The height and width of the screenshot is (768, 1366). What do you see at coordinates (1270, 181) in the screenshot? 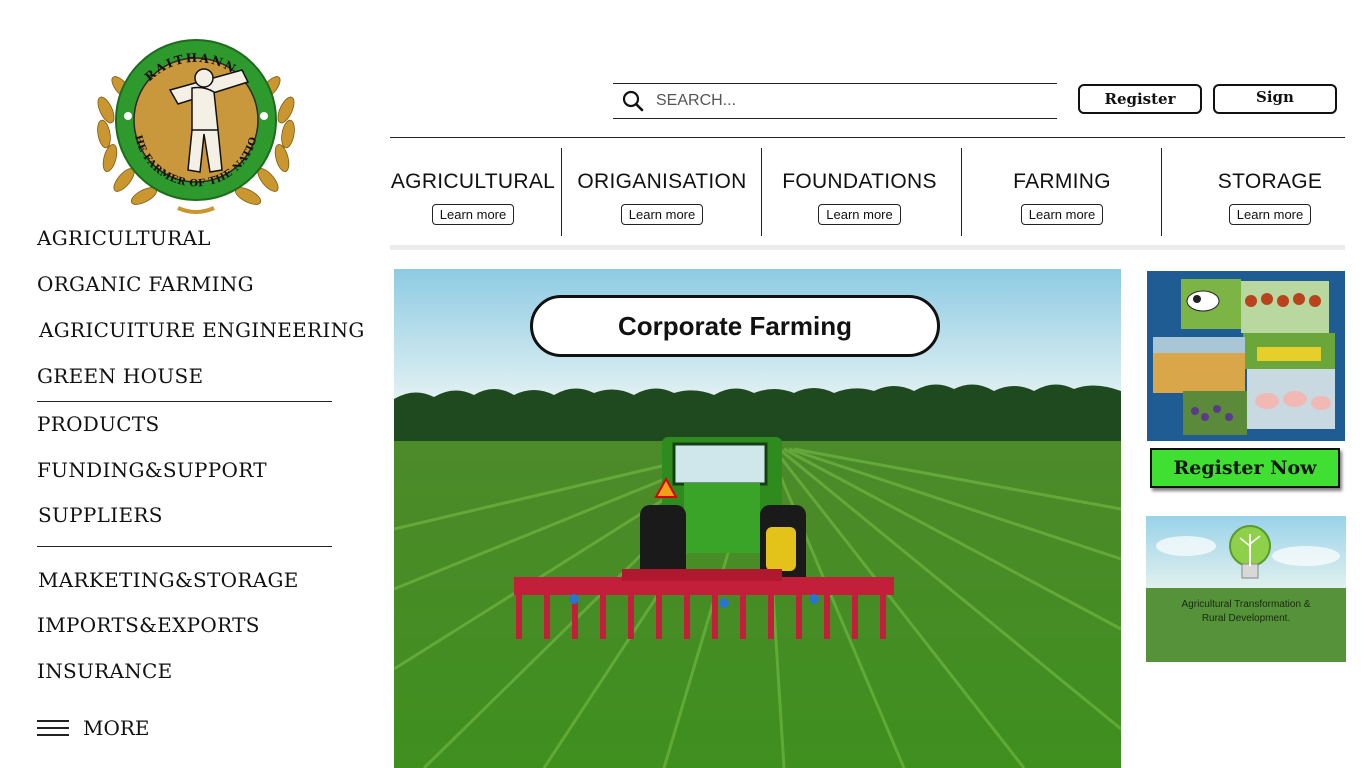
I see `category-title: STORAGE` at bounding box center [1270, 181].